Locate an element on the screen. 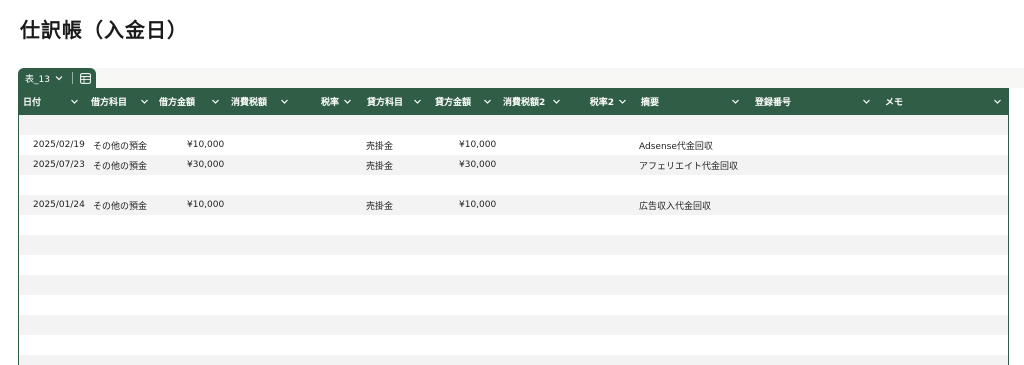  sheet-tab-label: 表_13 is located at coordinates (37, 79).